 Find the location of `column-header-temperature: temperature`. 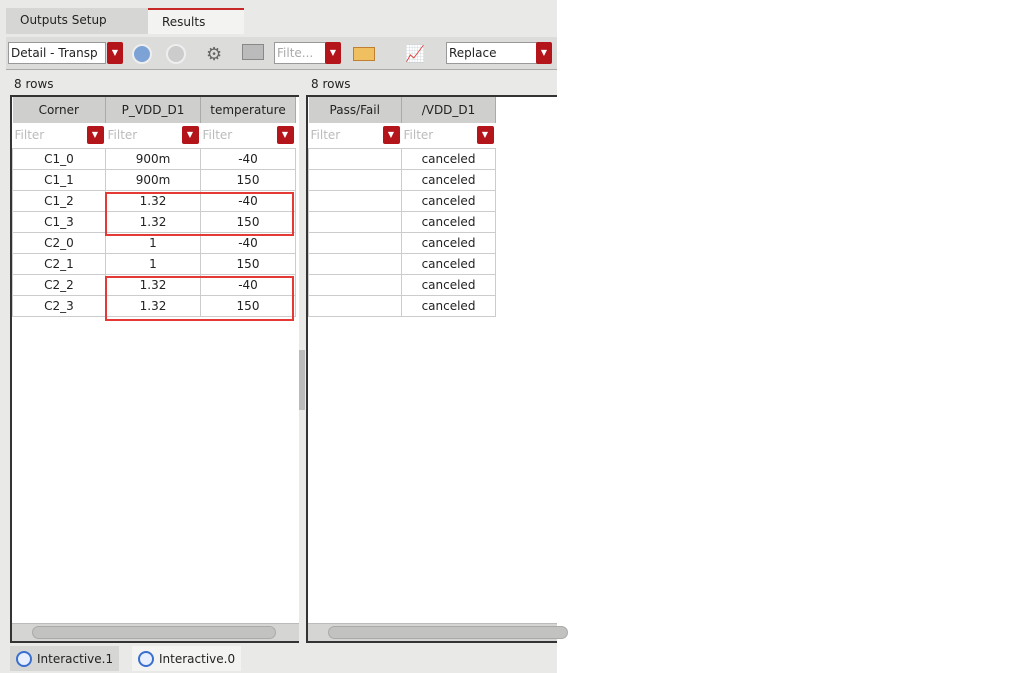

column-header-temperature: temperature is located at coordinates (248, 110).